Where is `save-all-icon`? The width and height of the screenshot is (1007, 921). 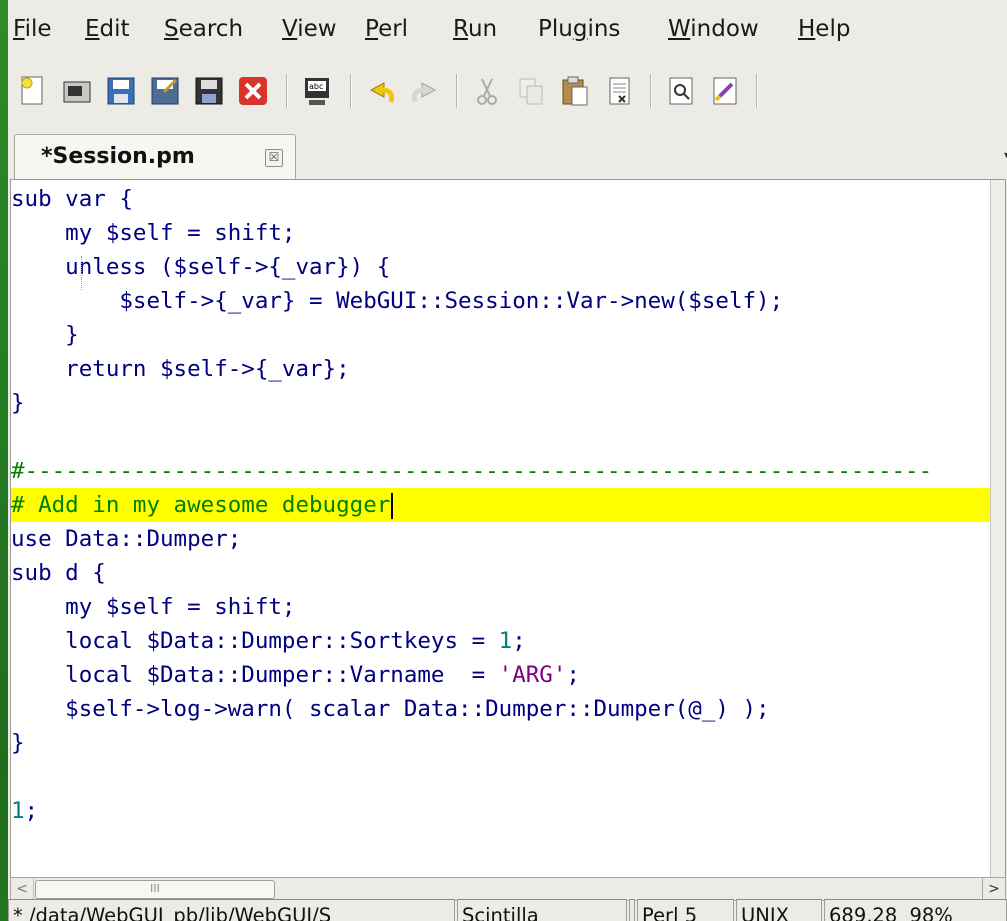
save-all-icon is located at coordinates (209, 91).